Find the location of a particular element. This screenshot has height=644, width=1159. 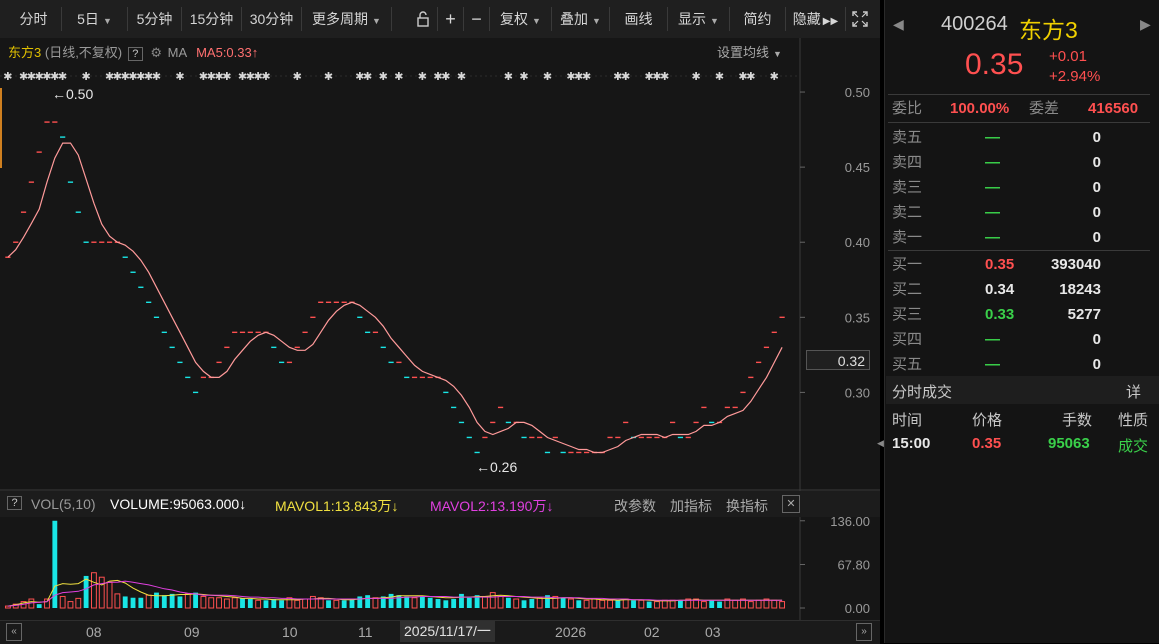

scroll-left-icon: « is located at coordinates (14, 632).